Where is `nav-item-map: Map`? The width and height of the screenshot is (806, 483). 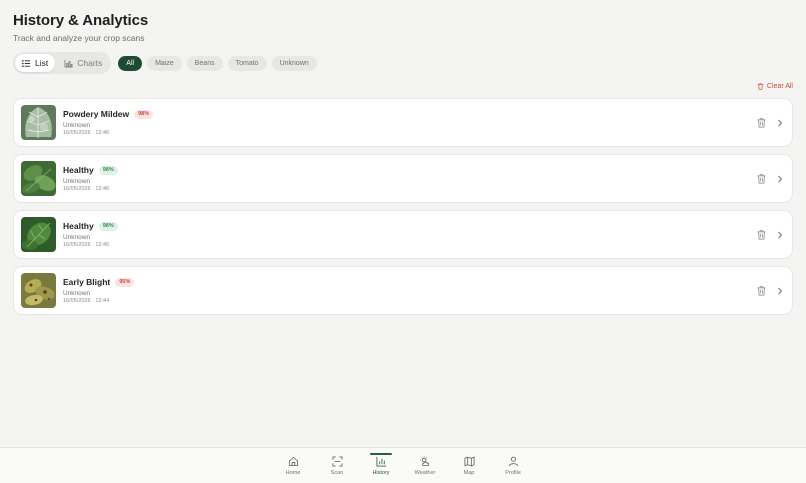 nav-item-map: Map is located at coordinates (469, 465).